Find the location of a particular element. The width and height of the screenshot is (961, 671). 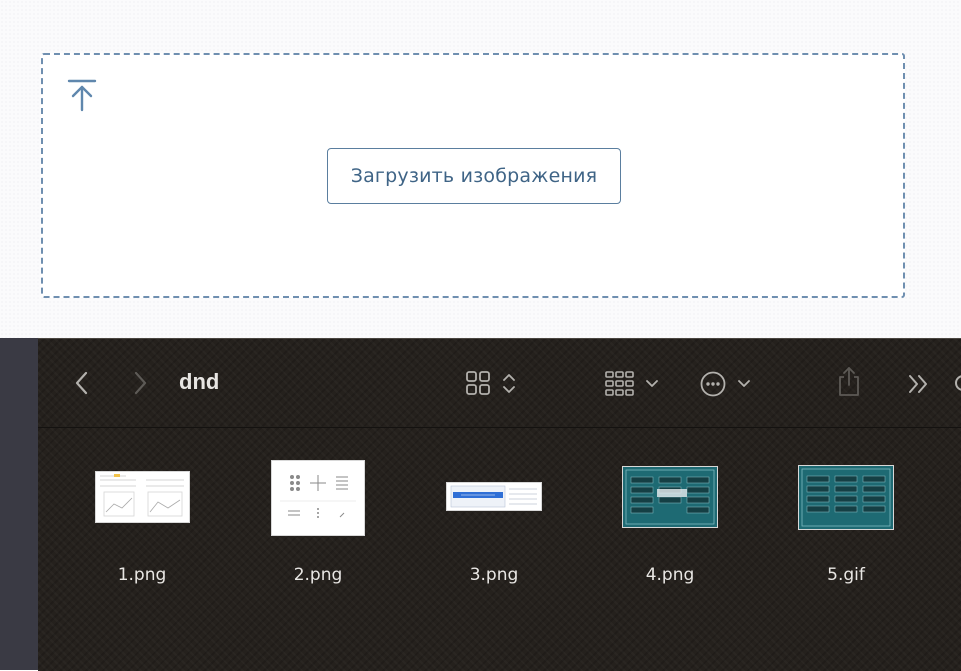

file-name: 5.gif is located at coordinates (846, 575).